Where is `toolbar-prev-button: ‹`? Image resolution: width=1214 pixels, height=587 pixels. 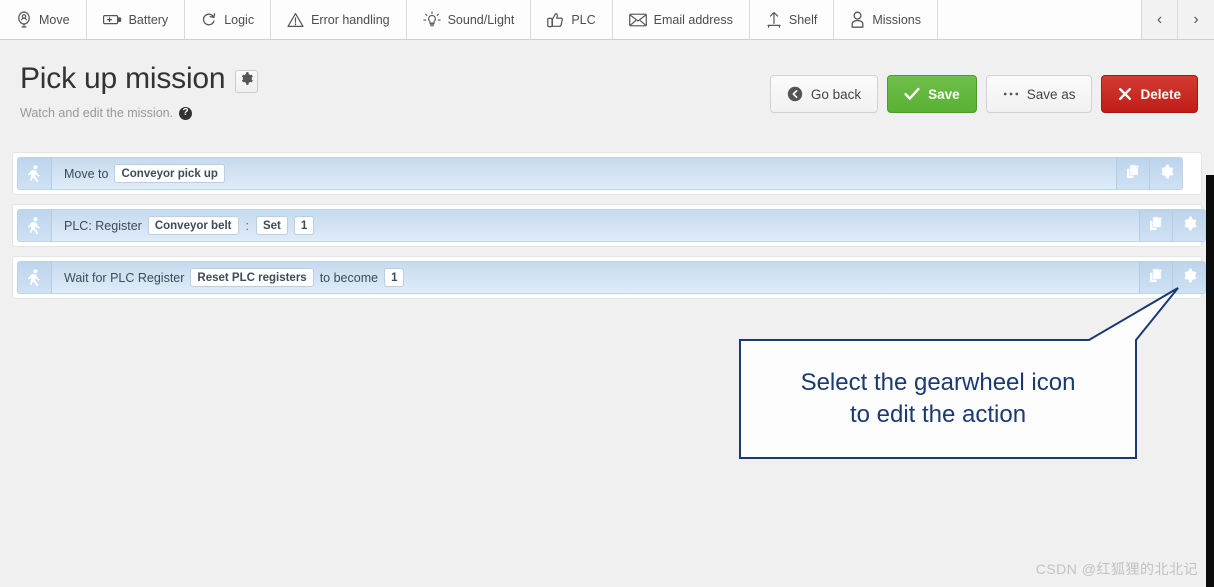 toolbar-prev-button: ‹ is located at coordinates (1160, 19).